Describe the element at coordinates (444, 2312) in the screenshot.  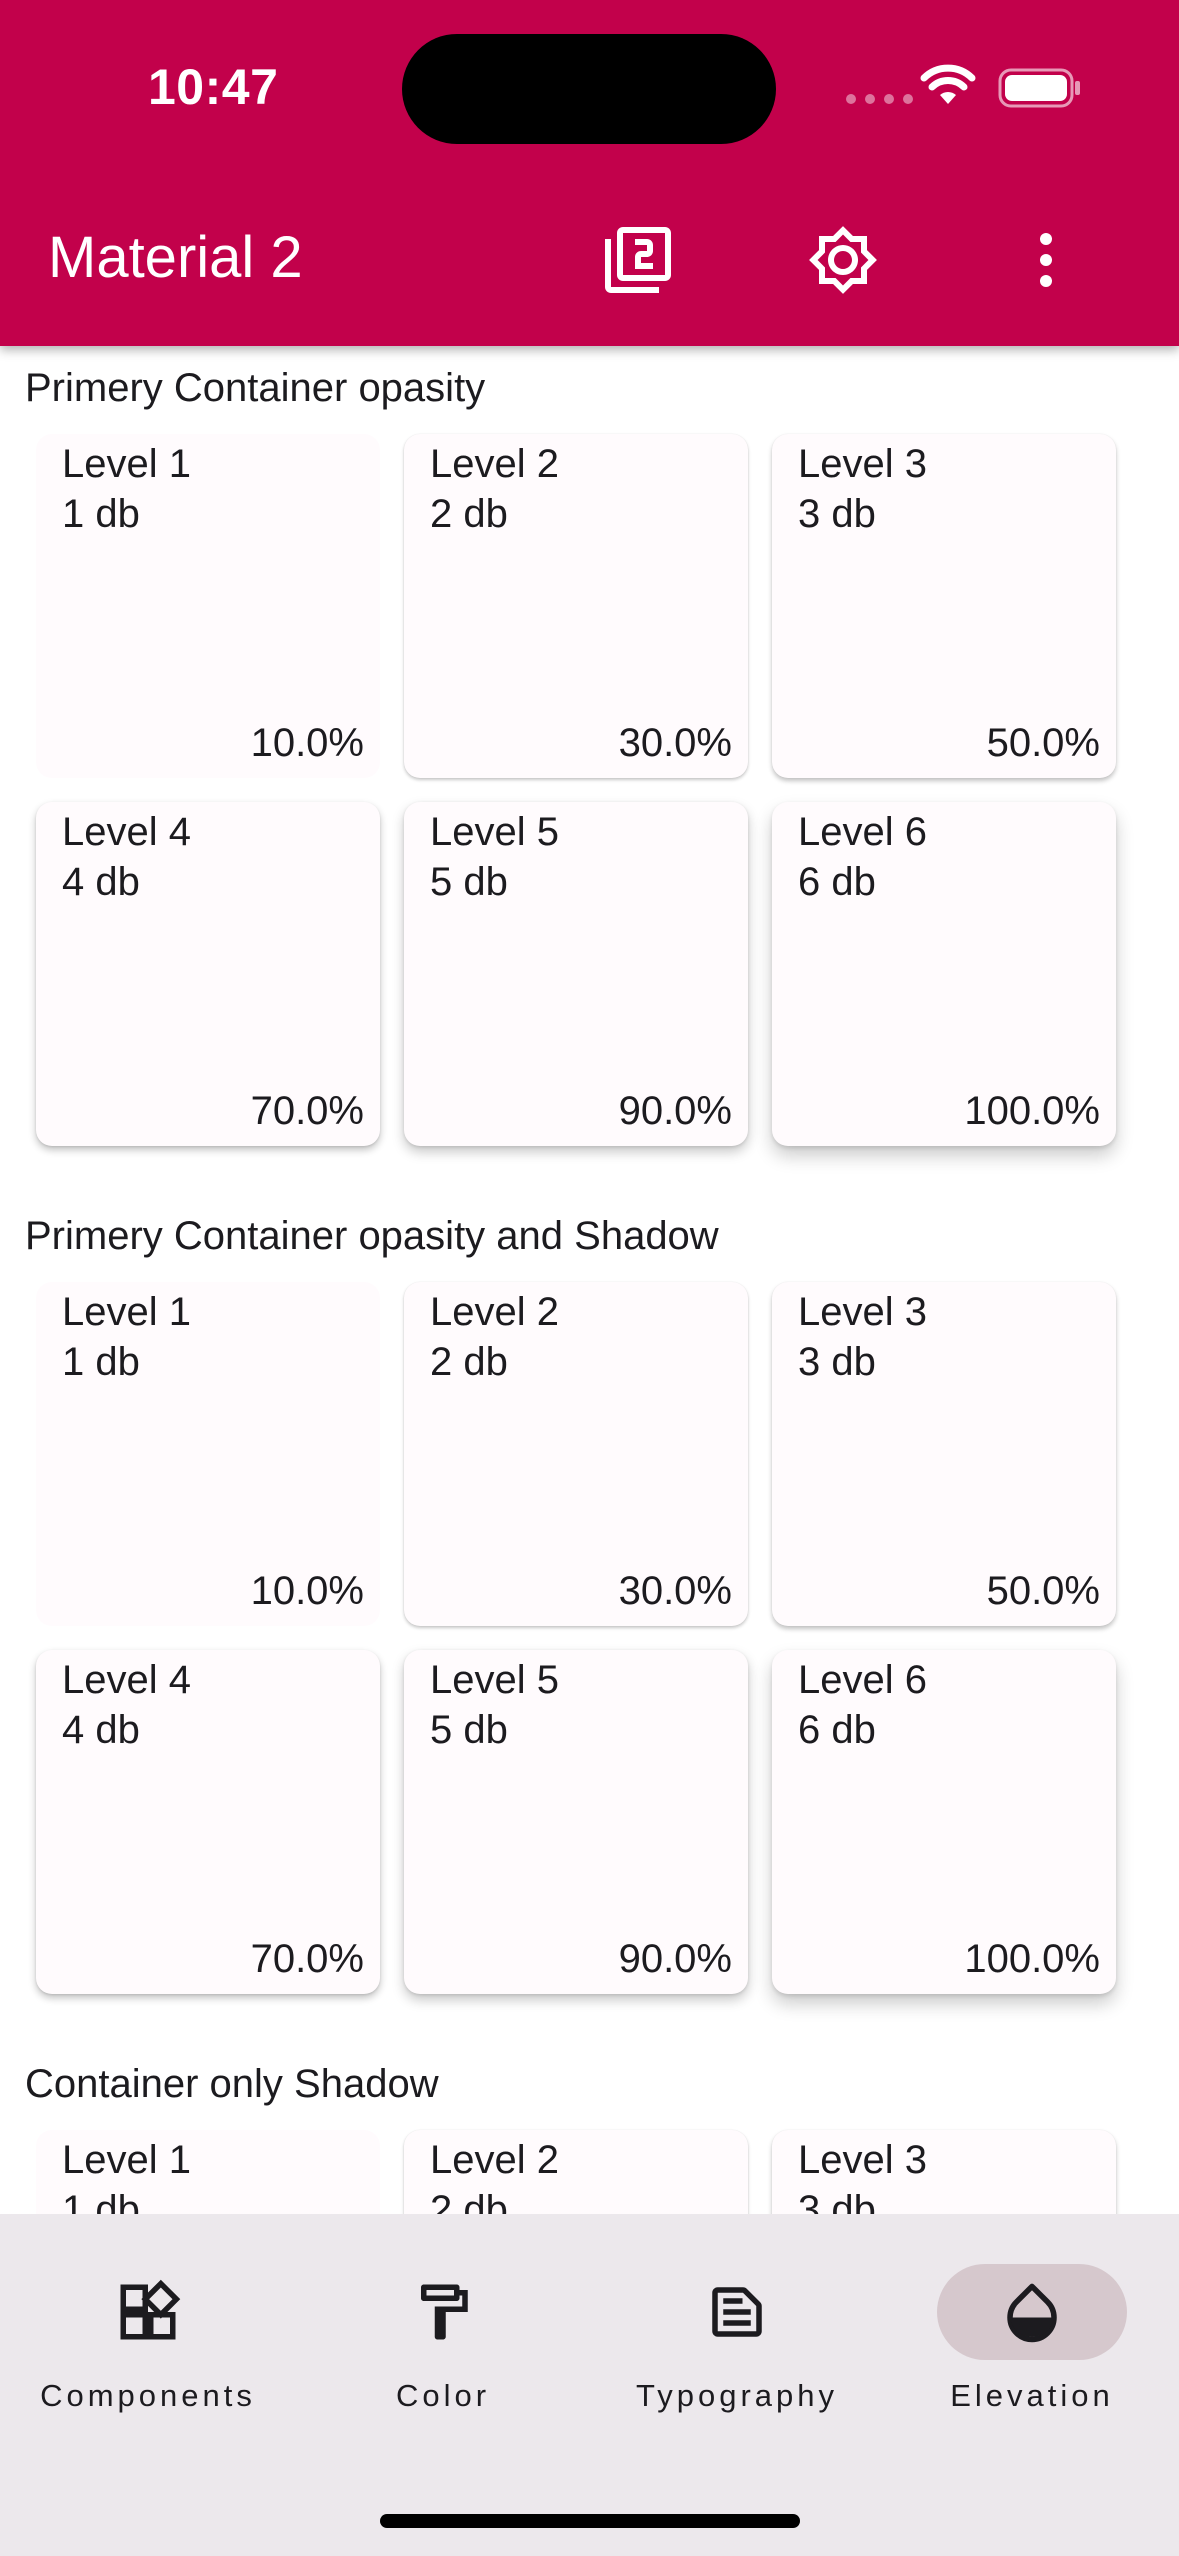
I see `format-paint-icon` at that location.